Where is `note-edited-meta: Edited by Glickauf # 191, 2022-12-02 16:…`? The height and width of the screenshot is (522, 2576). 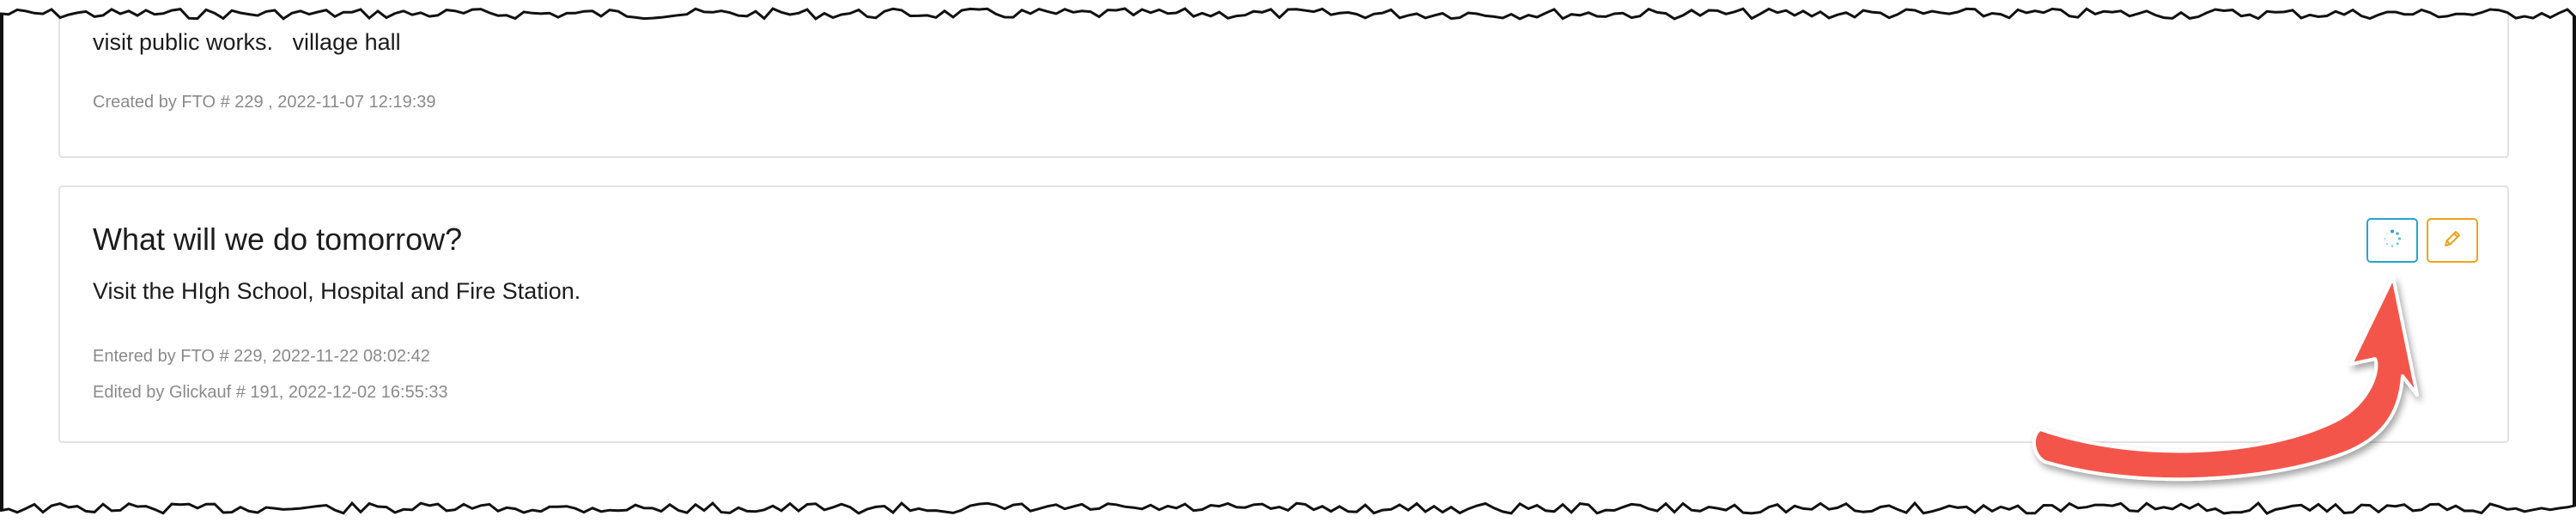 note-edited-meta: Edited by Glickauf # 191, 2022-12-02 16:… is located at coordinates (270, 392).